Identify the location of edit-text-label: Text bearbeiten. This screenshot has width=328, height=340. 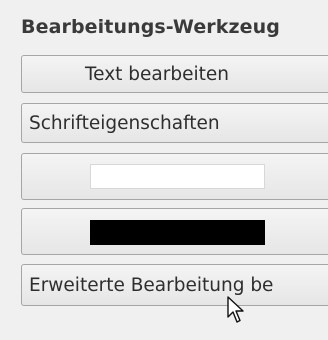
(157, 74).